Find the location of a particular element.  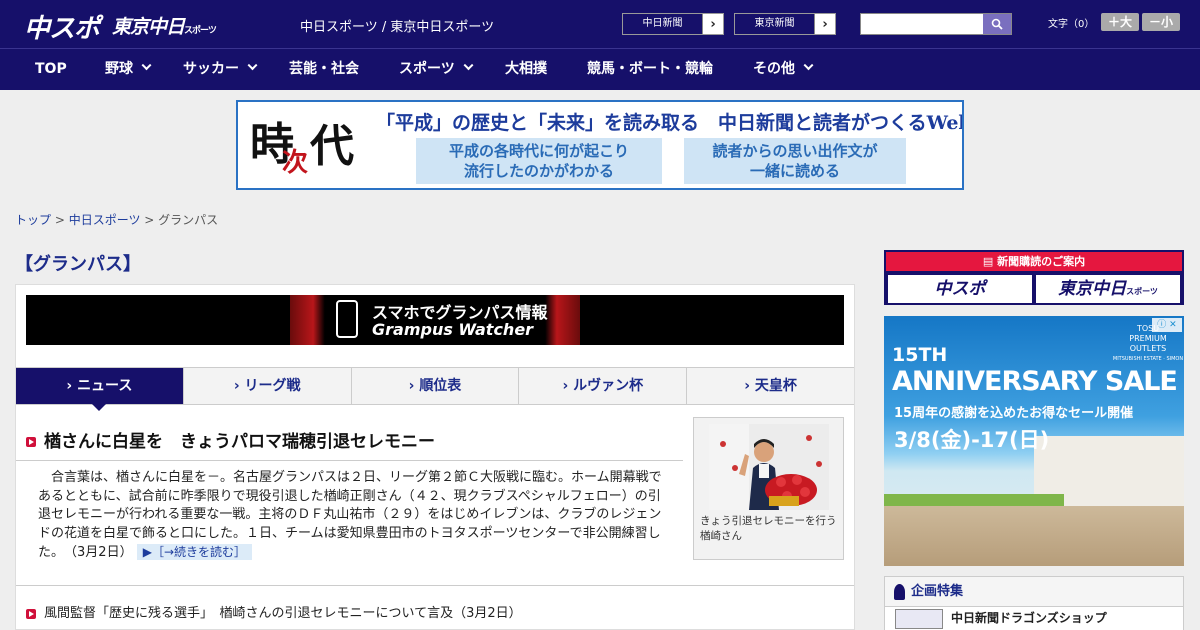

jidai-logo: 時 次 代 is located at coordinates (310, 147).